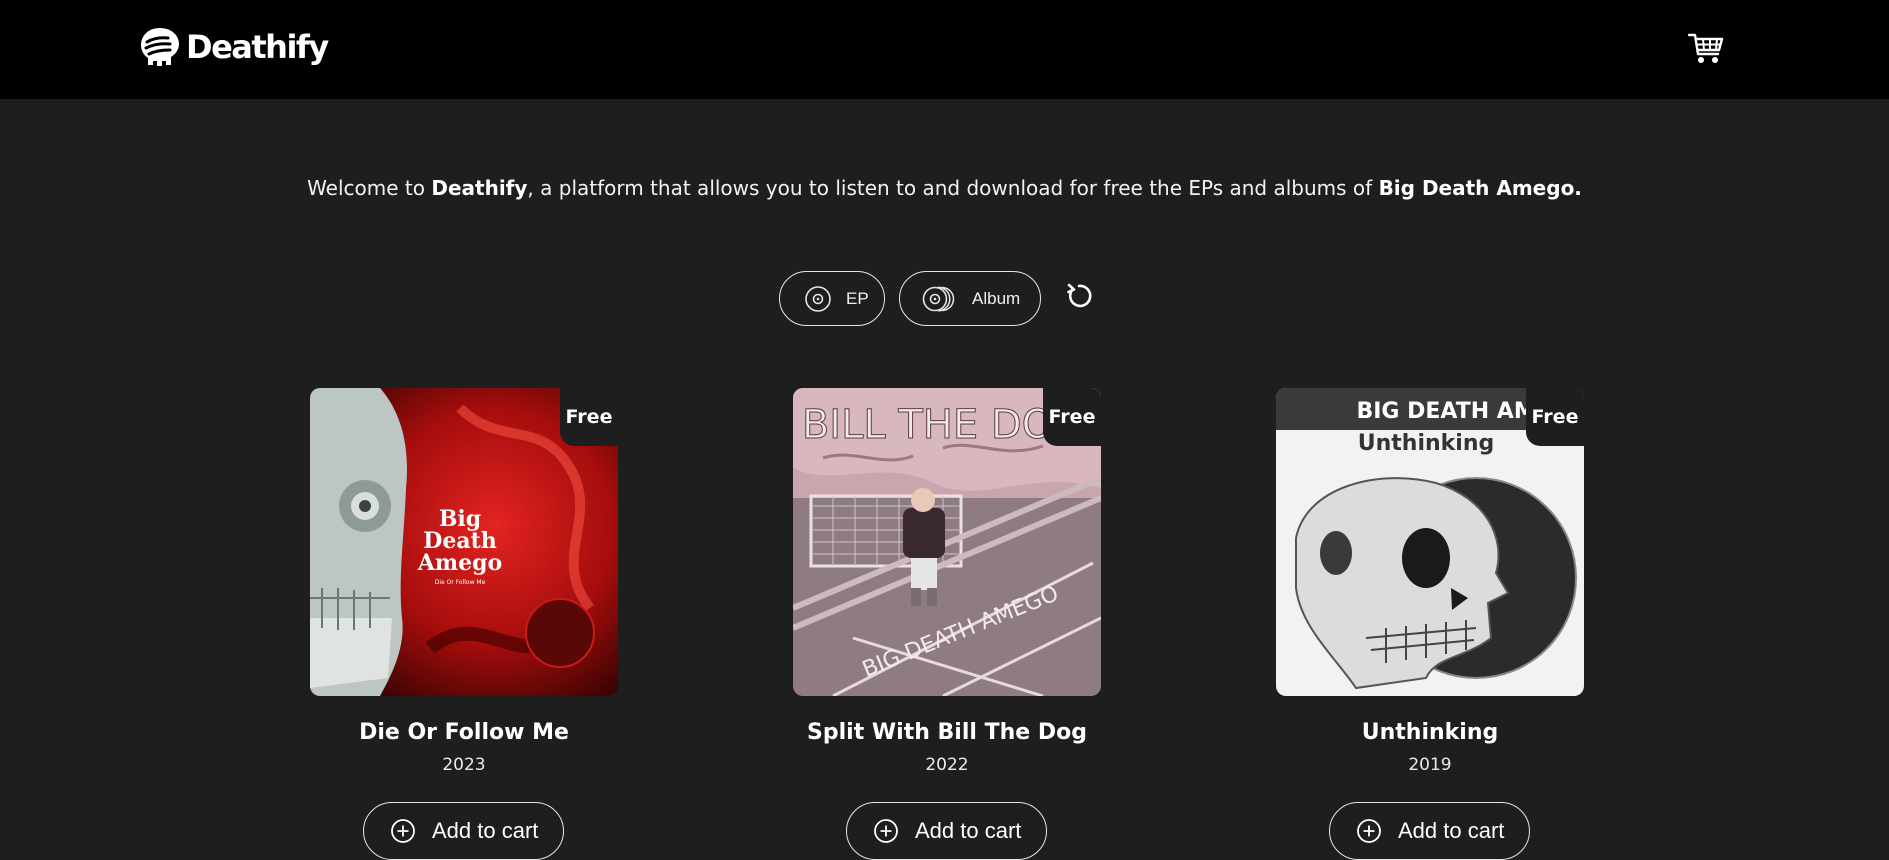  What do you see at coordinates (1706, 49) in the screenshot?
I see `shopping-cart-icon` at bounding box center [1706, 49].